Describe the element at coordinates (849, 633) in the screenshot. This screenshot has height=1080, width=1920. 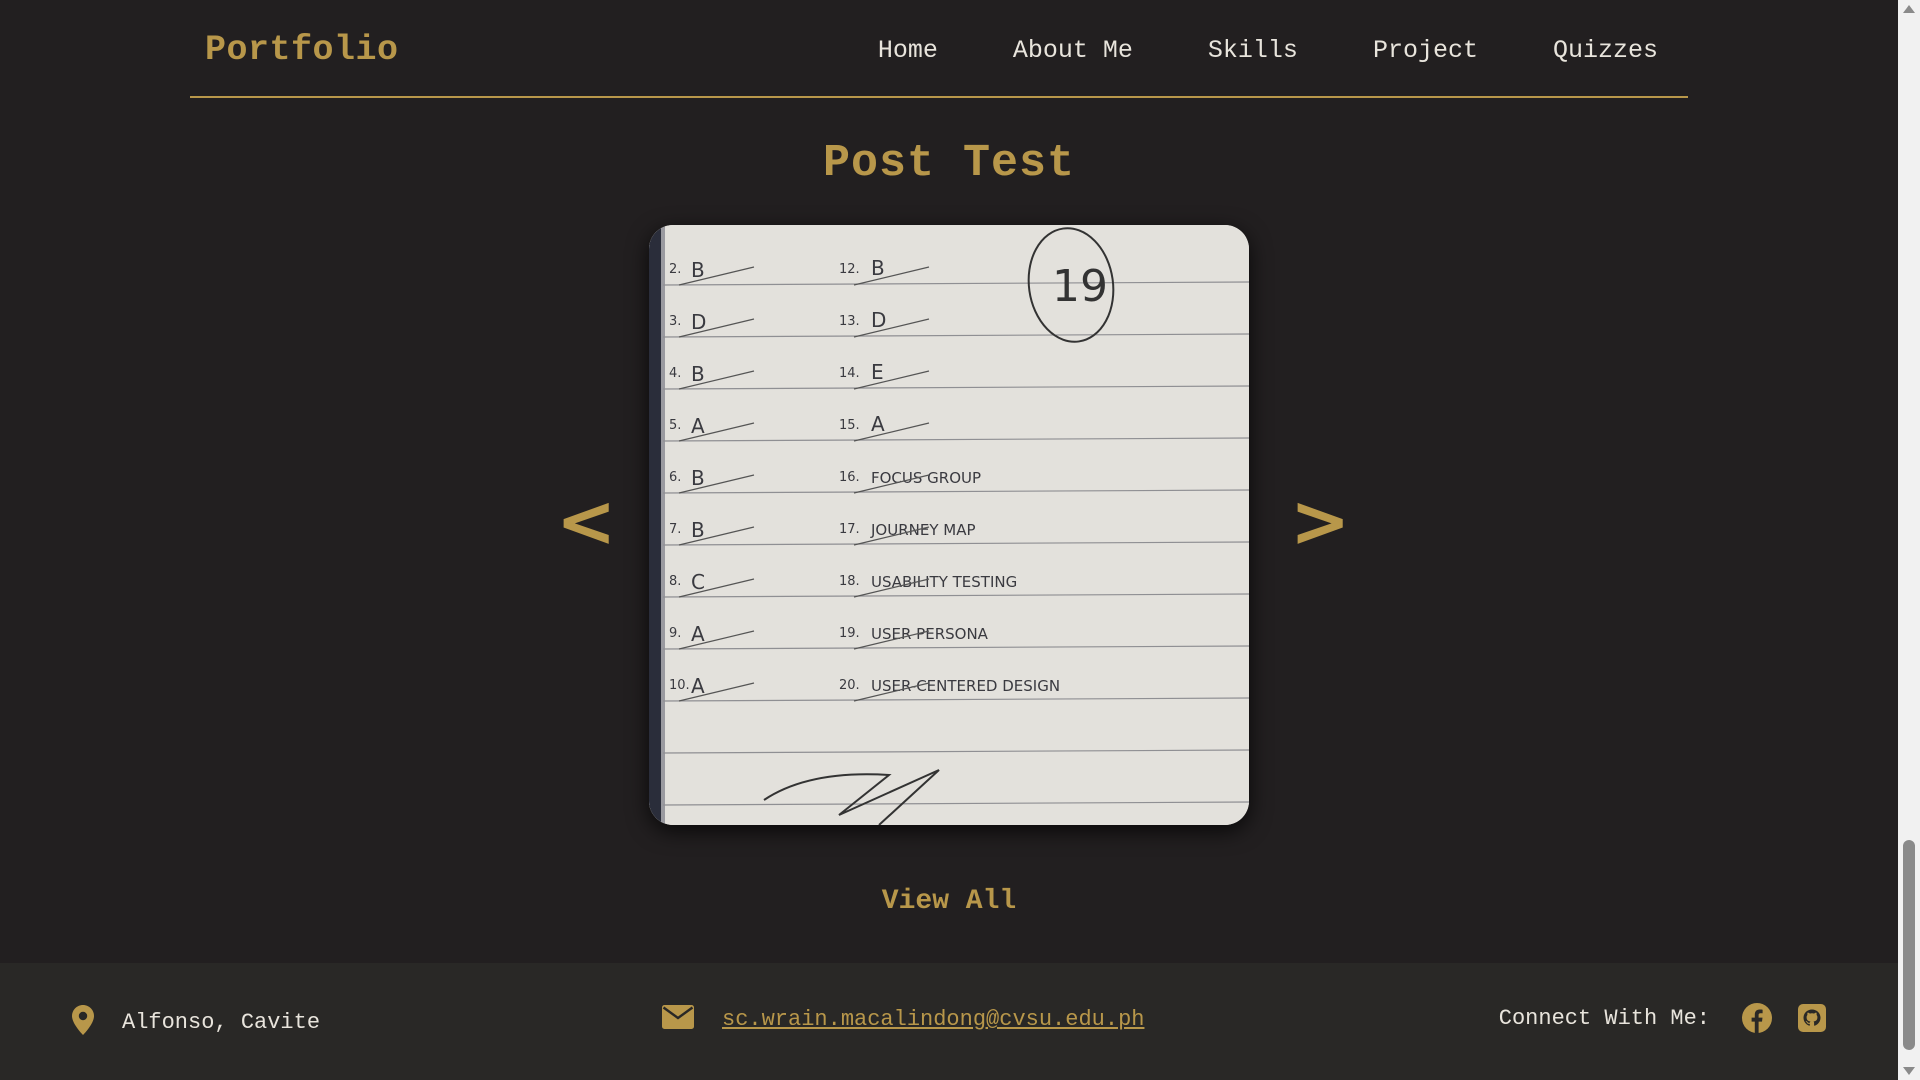
I see `handwritten-answer: 19.` at that location.